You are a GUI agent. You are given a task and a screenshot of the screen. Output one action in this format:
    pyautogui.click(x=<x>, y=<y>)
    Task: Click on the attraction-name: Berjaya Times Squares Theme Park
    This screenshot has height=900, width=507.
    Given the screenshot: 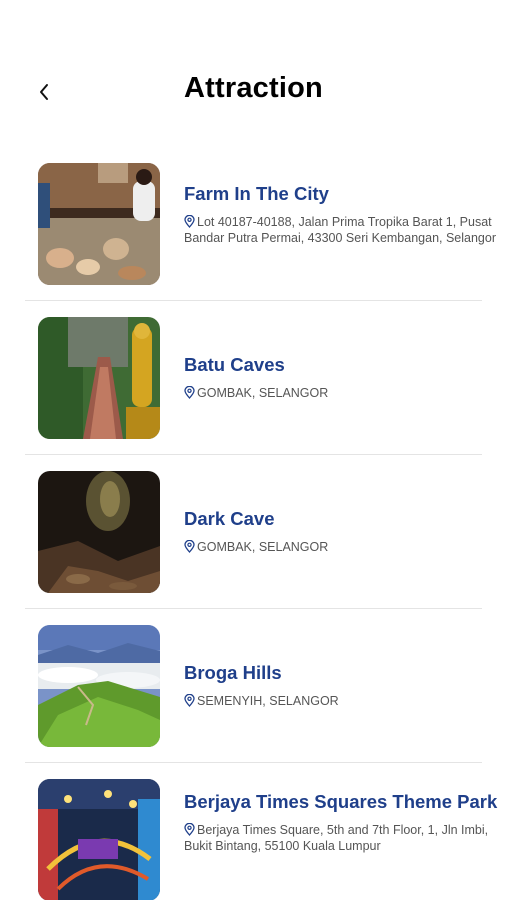 What is the action you would take?
    pyautogui.click(x=340, y=802)
    